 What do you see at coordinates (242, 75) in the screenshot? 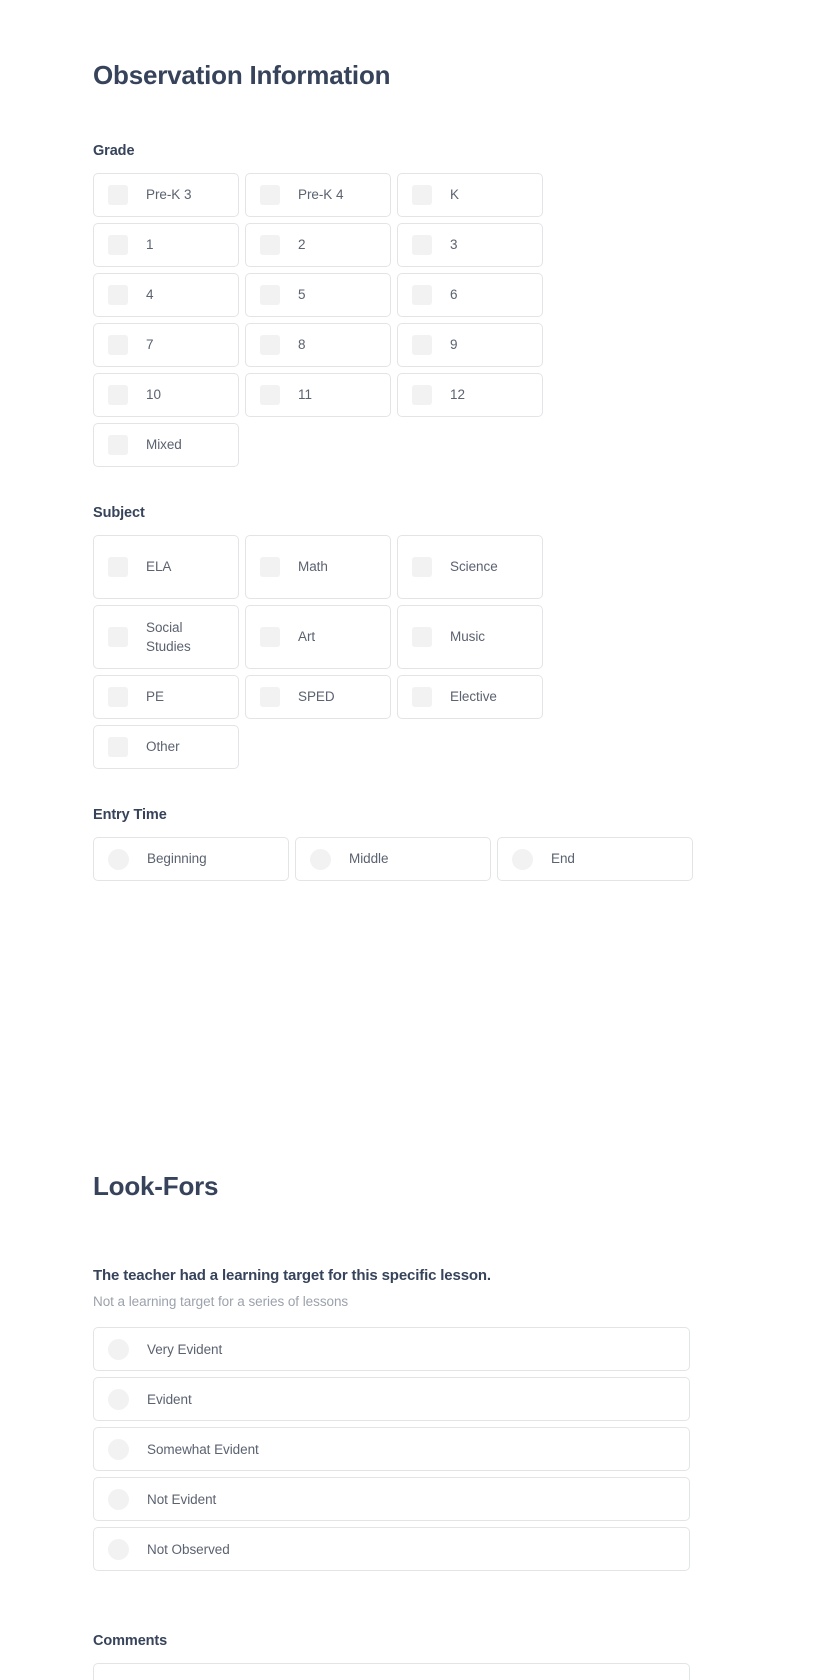
I see `page-title-observation-information: Observation Information` at bounding box center [242, 75].